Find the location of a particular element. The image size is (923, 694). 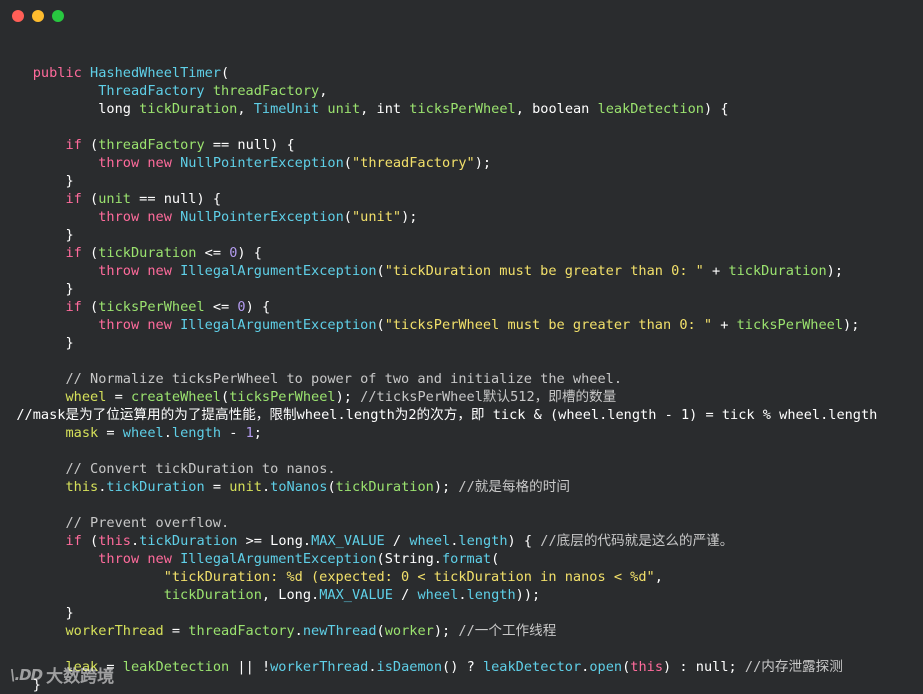

code-line: ThreadFactory threadFactory, is located at coordinates (461, 91).